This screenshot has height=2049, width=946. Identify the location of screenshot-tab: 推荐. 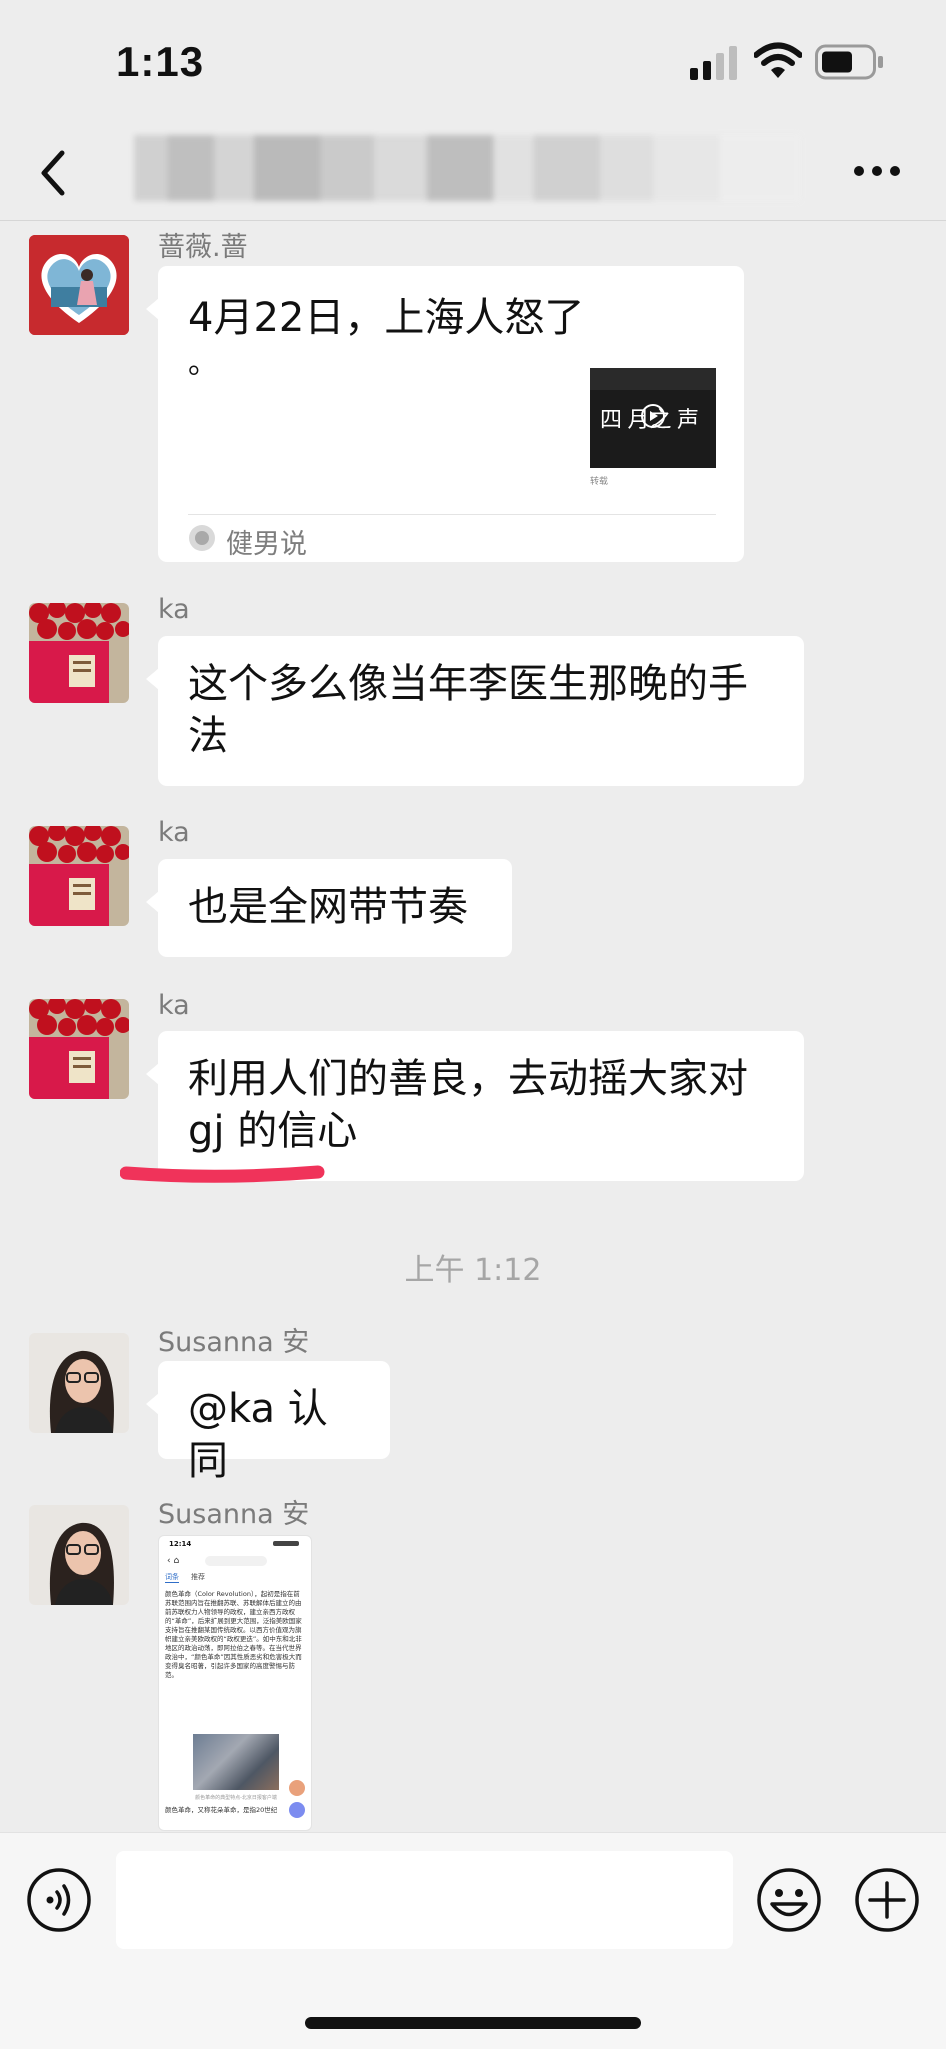
(198, 1577).